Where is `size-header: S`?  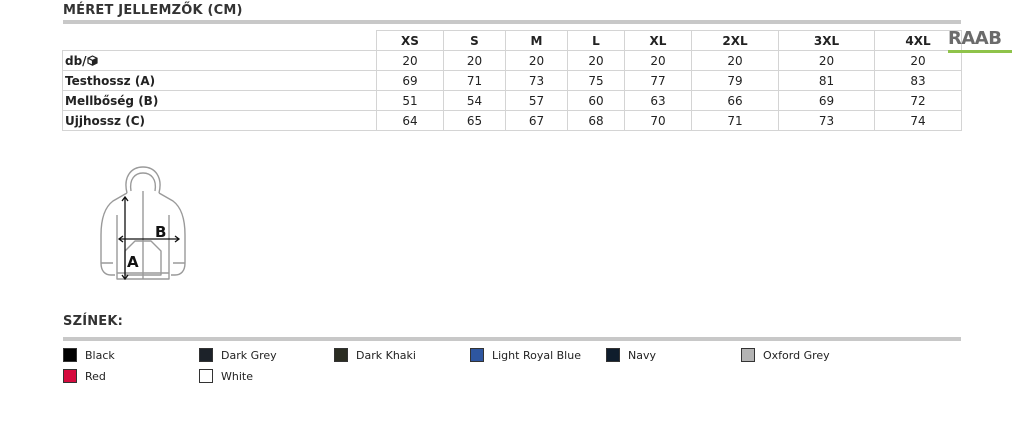
size-header: S is located at coordinates (474, 40).